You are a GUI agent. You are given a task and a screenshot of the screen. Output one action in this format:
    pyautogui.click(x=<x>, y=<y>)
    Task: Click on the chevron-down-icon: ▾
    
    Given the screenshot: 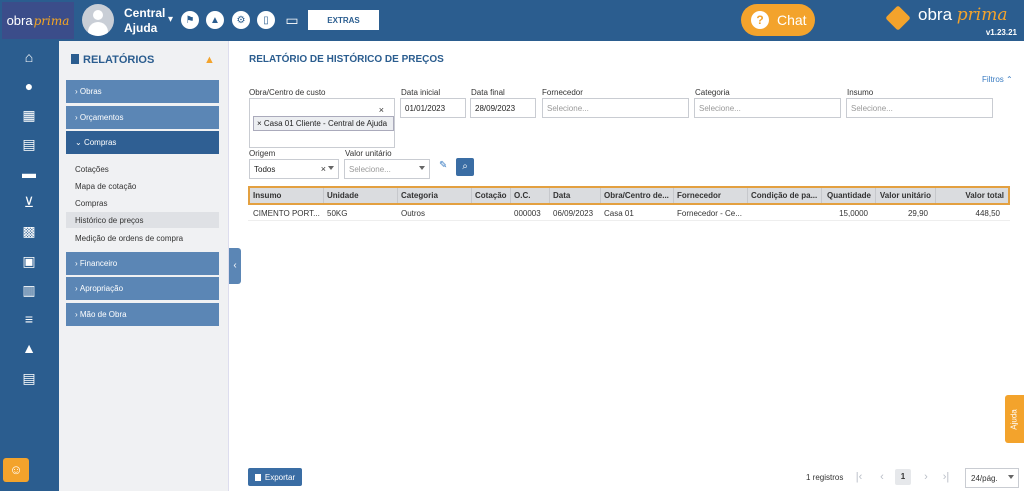 What is the action you would take?
    pyautogui.click(x=170, y=19)
    